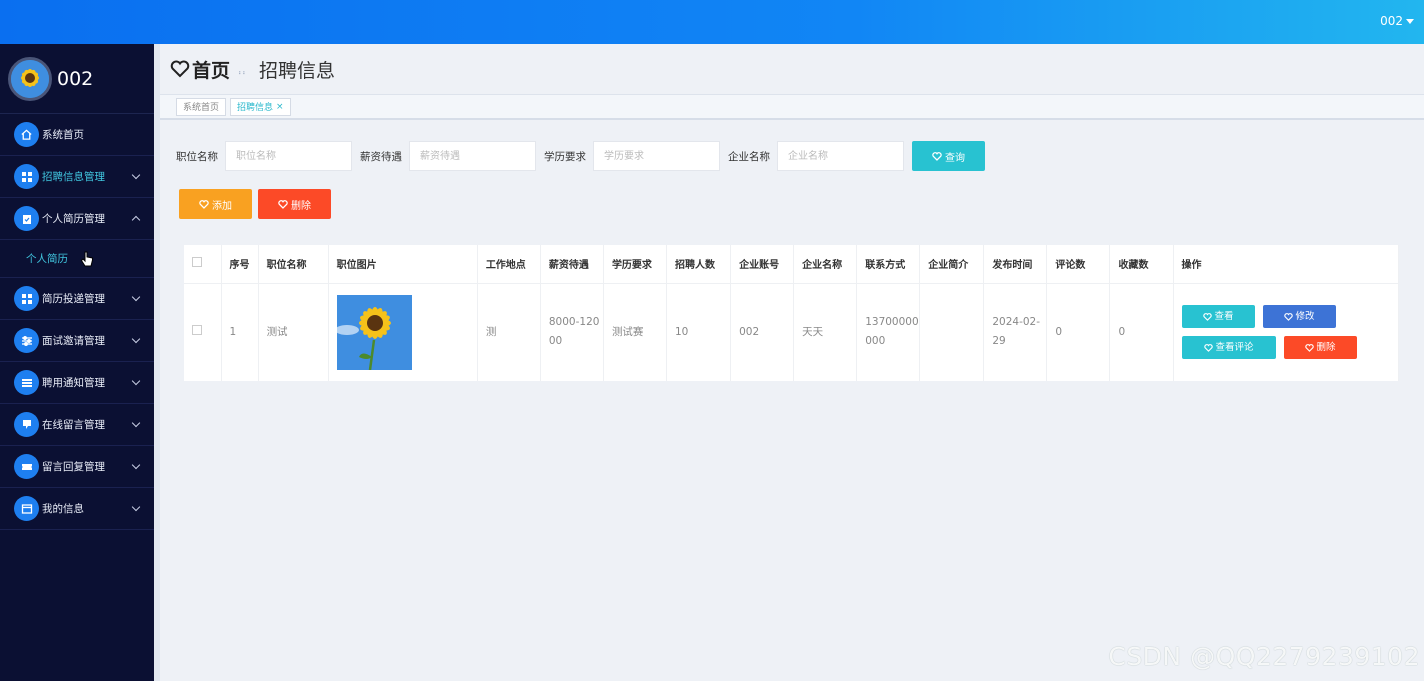 The width and height of the screenshot is (1424, 681). Describe the element at coordinates (63, 509) in the screenshot. I see `sidebar-item-label: 我的信息` at that location.